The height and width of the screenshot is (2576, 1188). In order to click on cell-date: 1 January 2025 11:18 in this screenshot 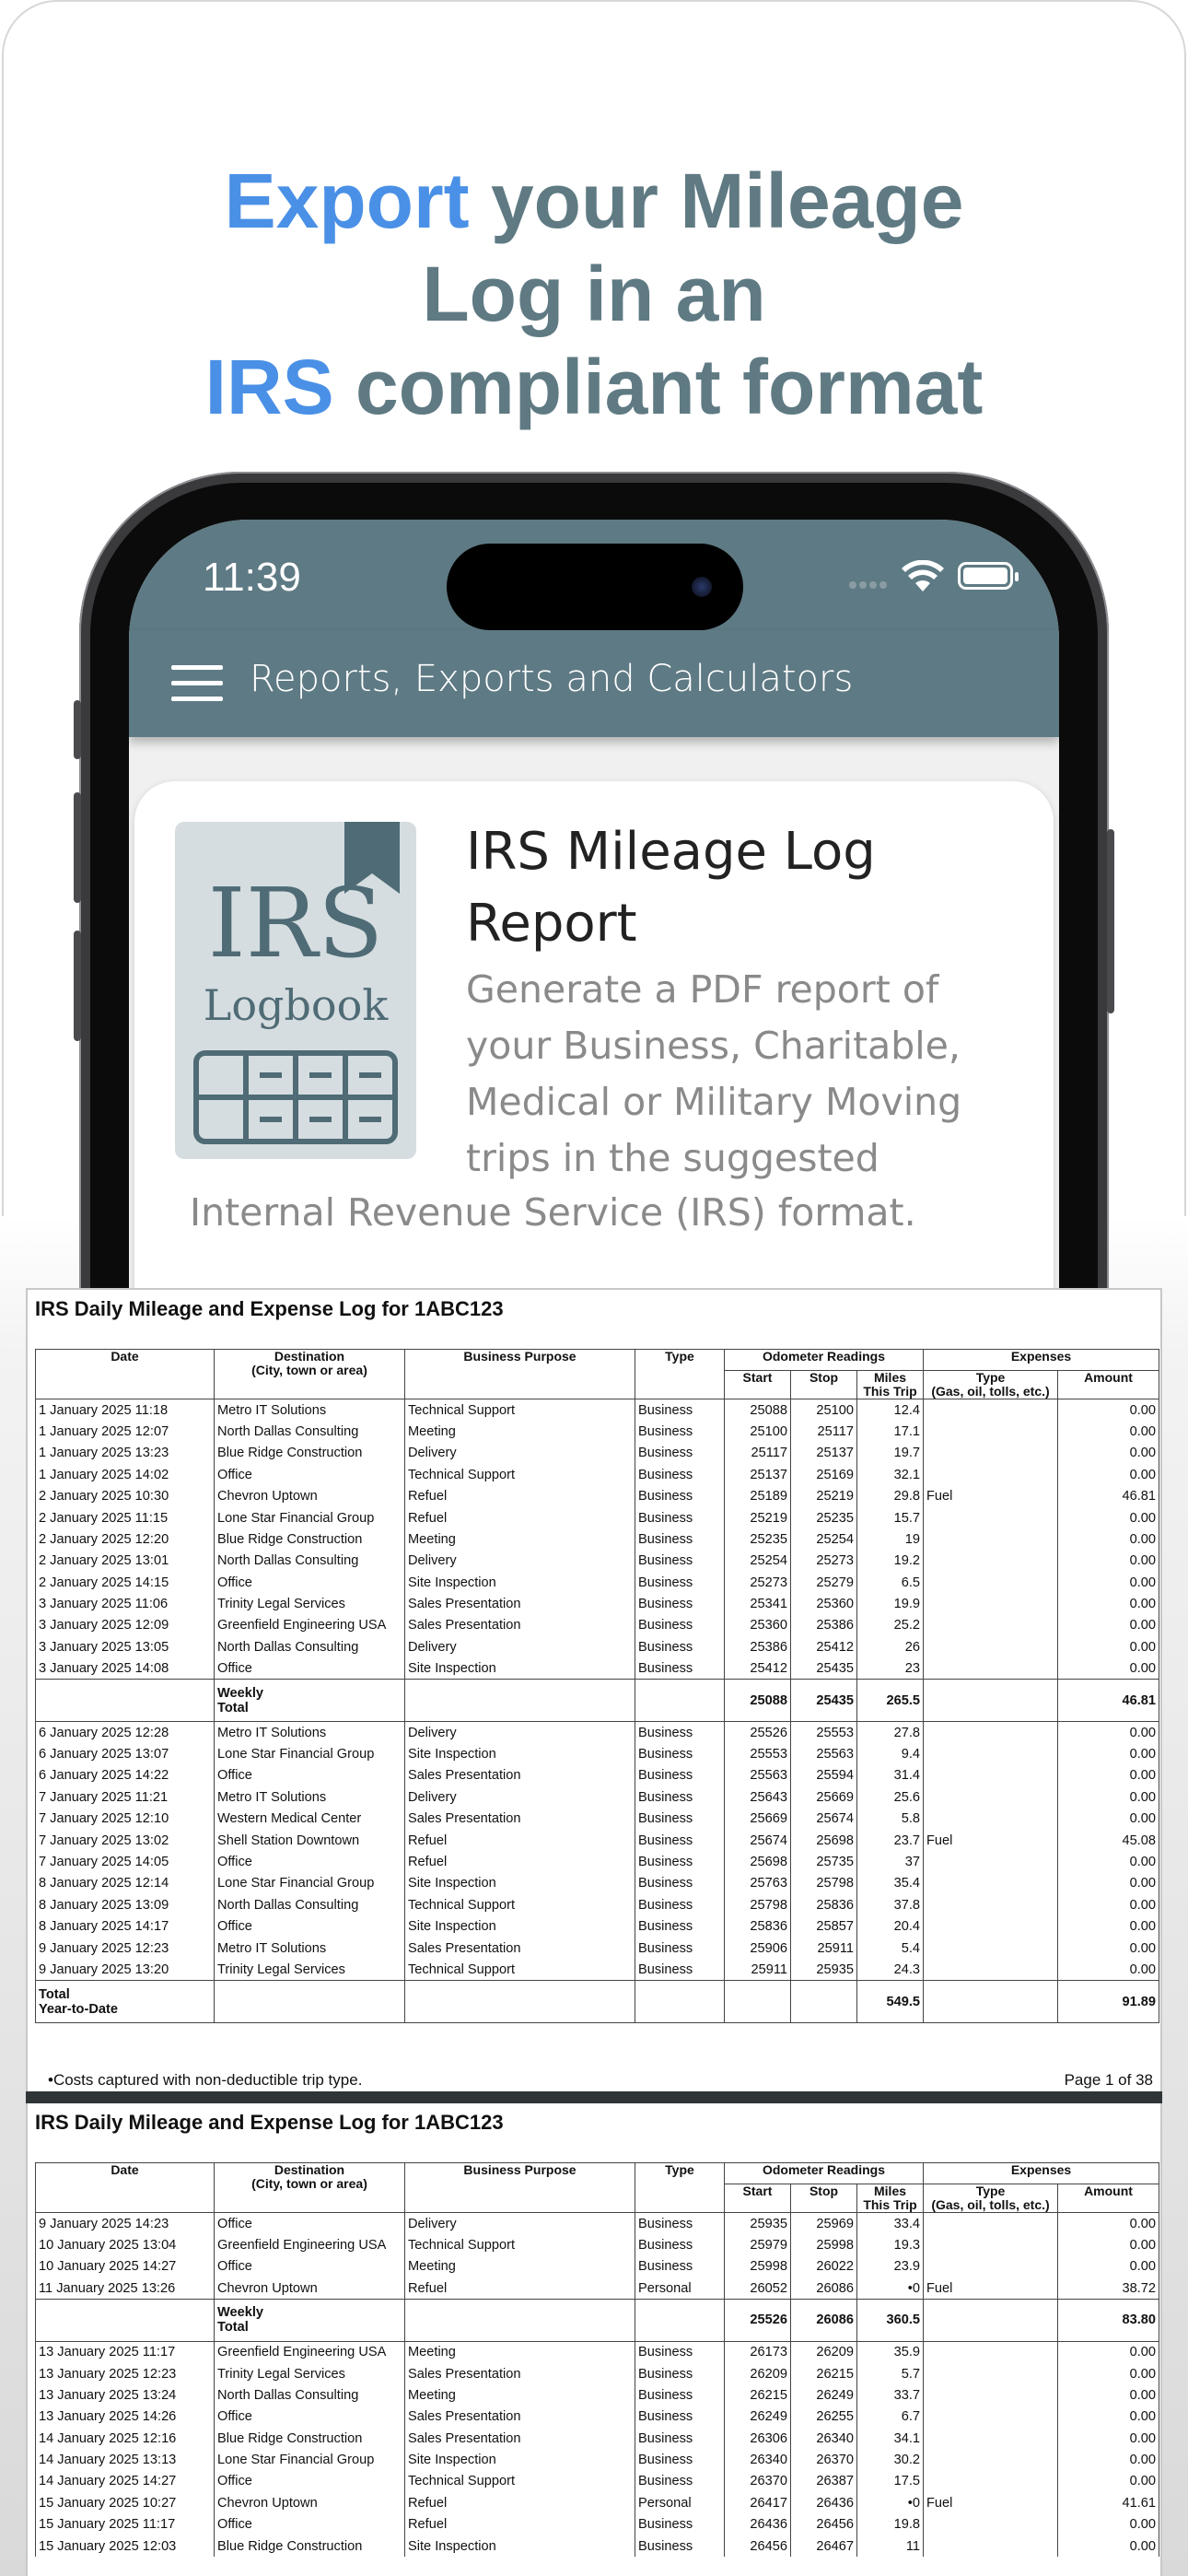, I will do `click(125, 1410)`.